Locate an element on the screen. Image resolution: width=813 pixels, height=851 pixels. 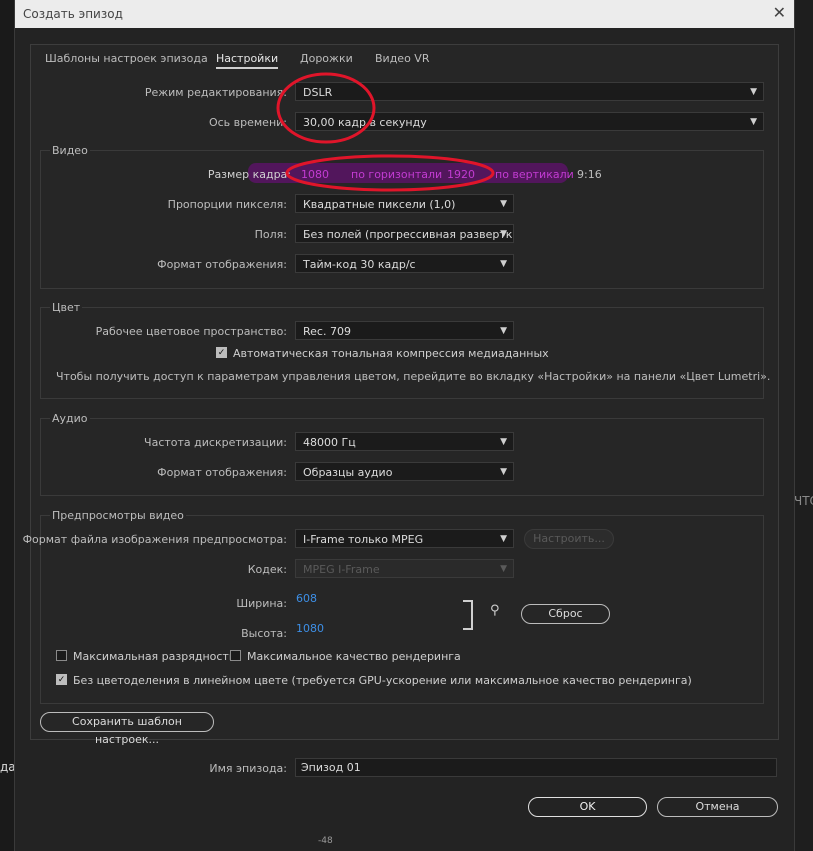
fields-value: Без полей (прогрессивная развертка) is located at coordinates (408, 234).